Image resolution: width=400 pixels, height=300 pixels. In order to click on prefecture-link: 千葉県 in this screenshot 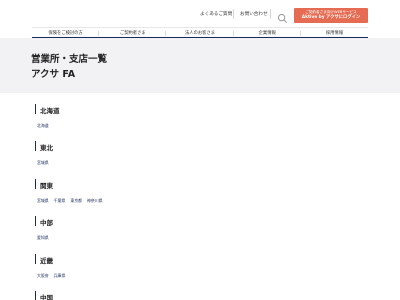, I will do `click(60, 201)`.